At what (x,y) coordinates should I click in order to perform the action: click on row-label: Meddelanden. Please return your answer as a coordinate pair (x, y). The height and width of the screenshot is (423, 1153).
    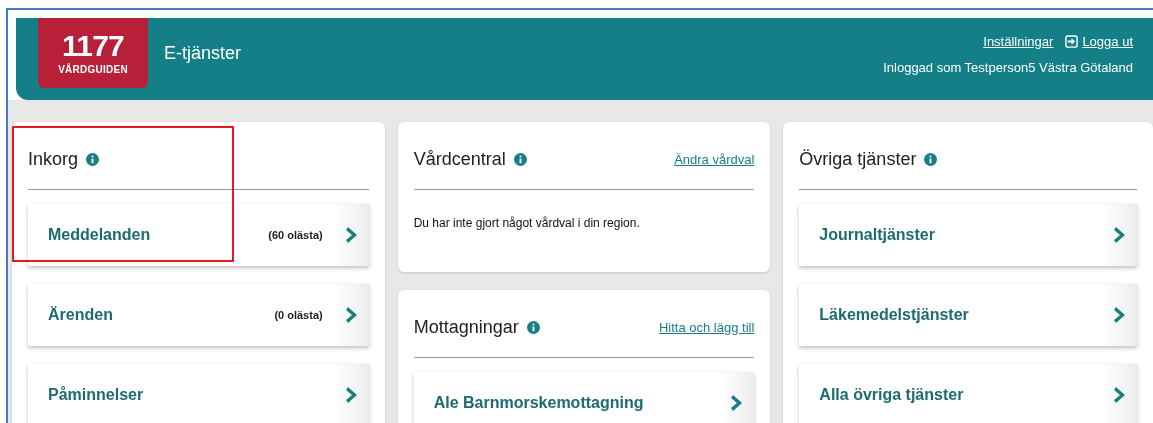
    Looking at the image, I should click on (100, 235).